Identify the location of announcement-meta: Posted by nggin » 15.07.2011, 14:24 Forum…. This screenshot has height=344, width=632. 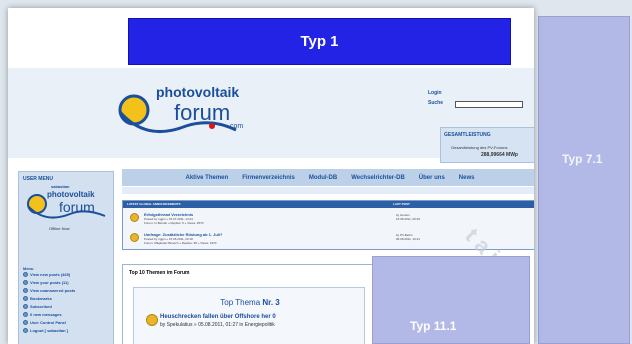
(174, 221).